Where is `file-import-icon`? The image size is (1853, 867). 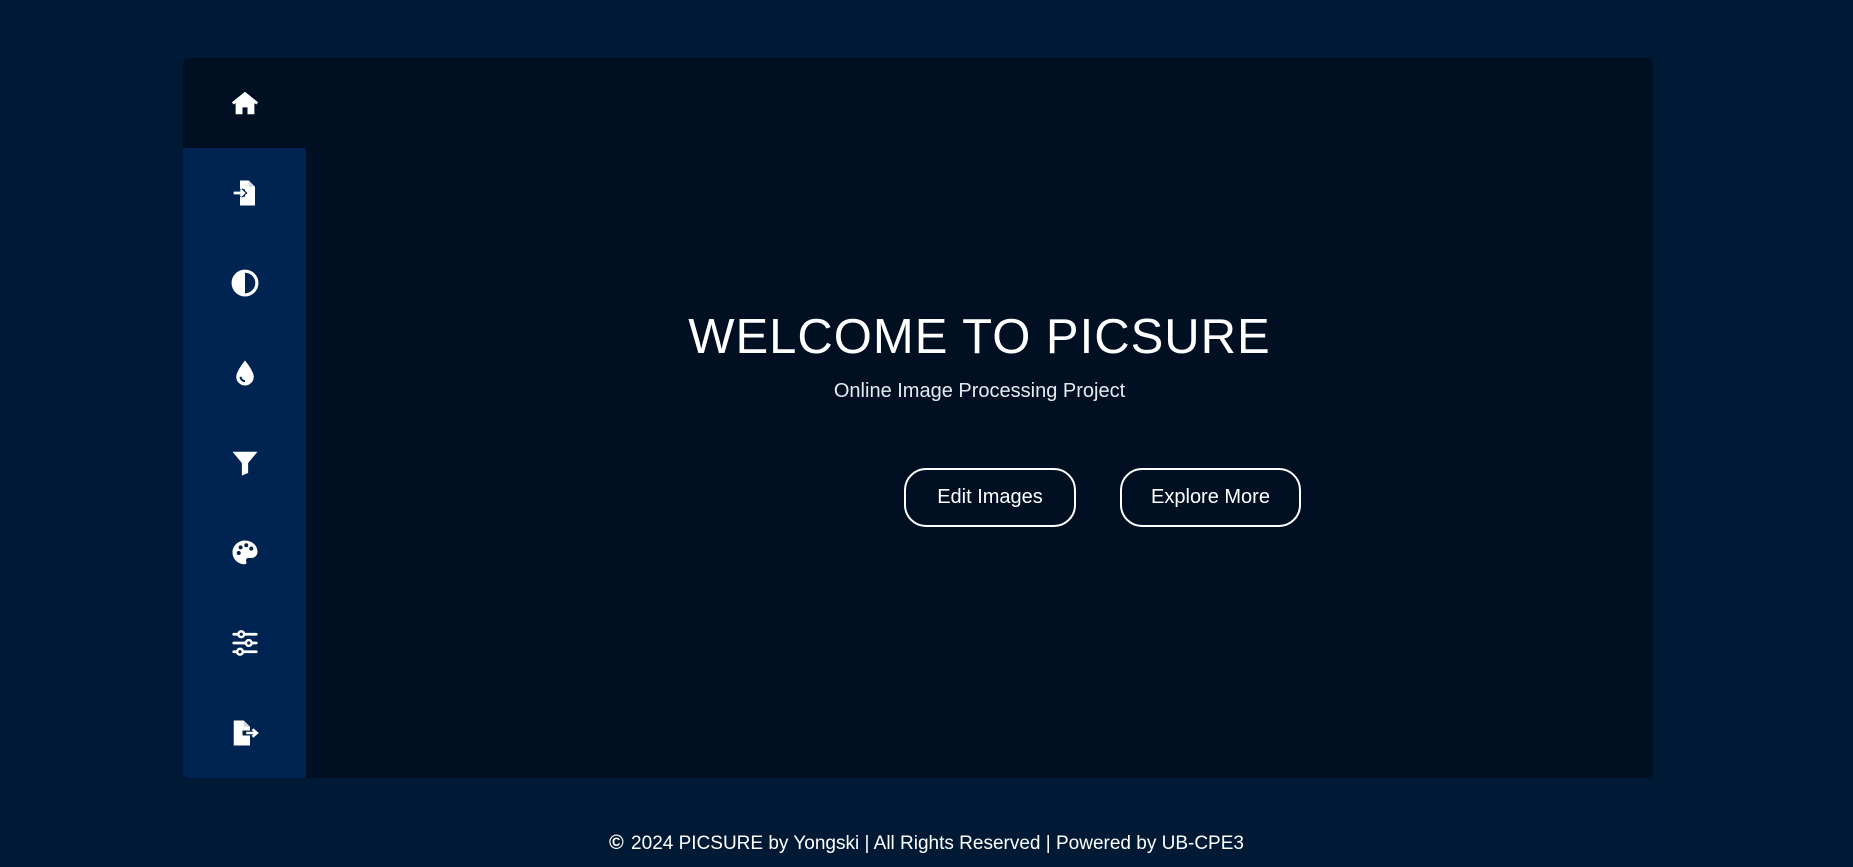
file-import-icon is located at coordinates (245, 193).